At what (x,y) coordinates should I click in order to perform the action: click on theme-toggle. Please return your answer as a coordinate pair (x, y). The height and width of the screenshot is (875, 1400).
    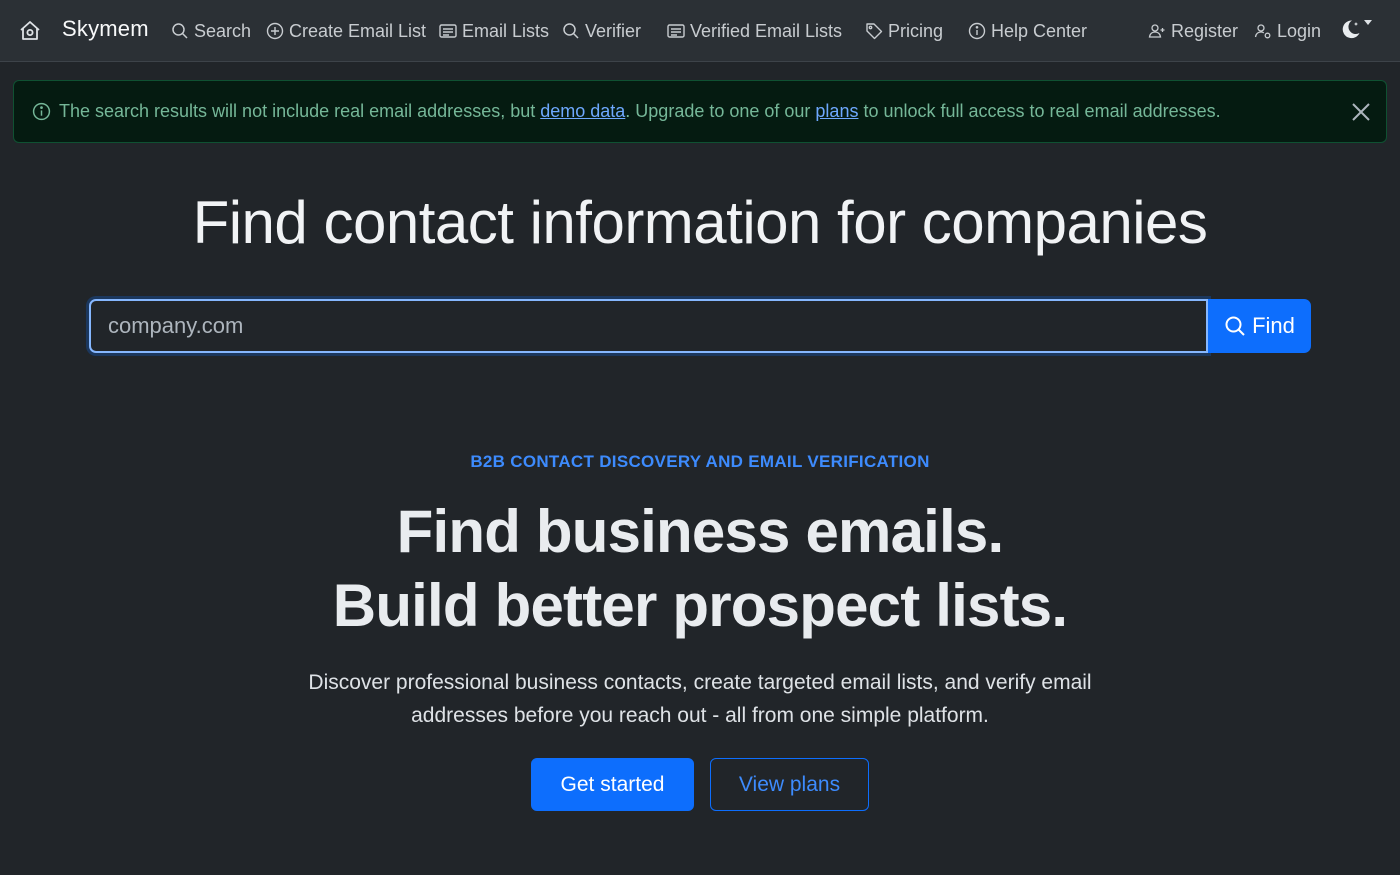
    Looking at the image, I should click on (1358, 29).